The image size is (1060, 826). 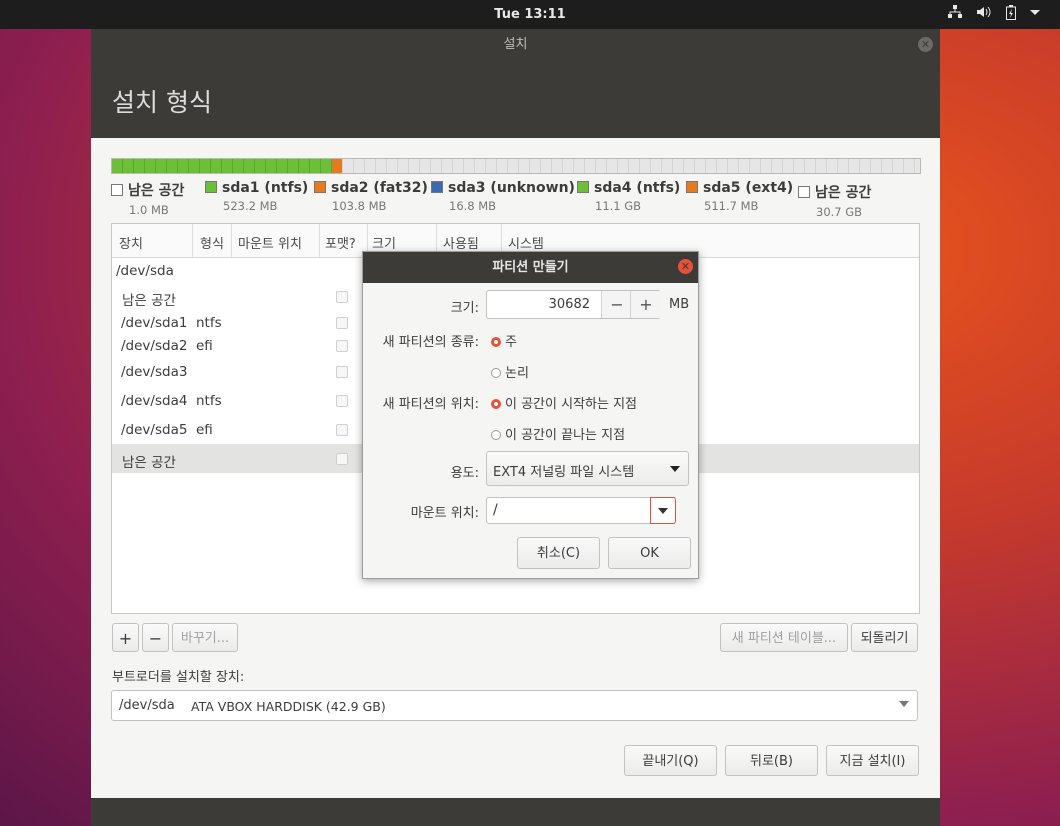 I want to click on column-header: 시스템, so click(x=526, y=242).